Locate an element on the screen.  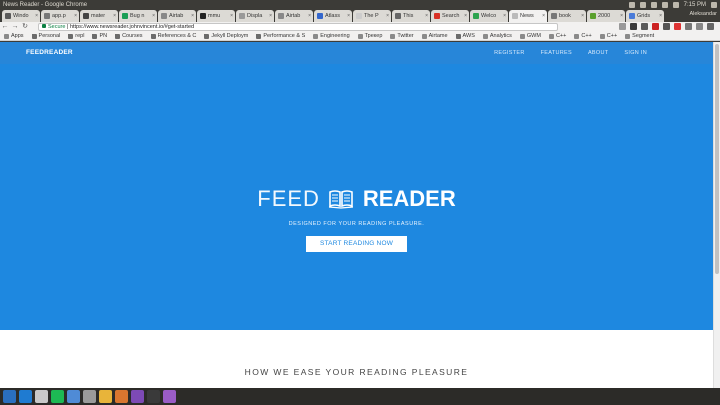
vscode-icon is located at coordinates (25, 396).